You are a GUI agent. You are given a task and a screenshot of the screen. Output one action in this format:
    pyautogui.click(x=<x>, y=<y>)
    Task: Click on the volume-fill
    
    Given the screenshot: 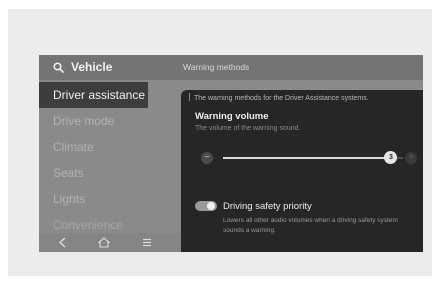 What is the action you would take?
    pyautogui.click(x=307, y=158)
    